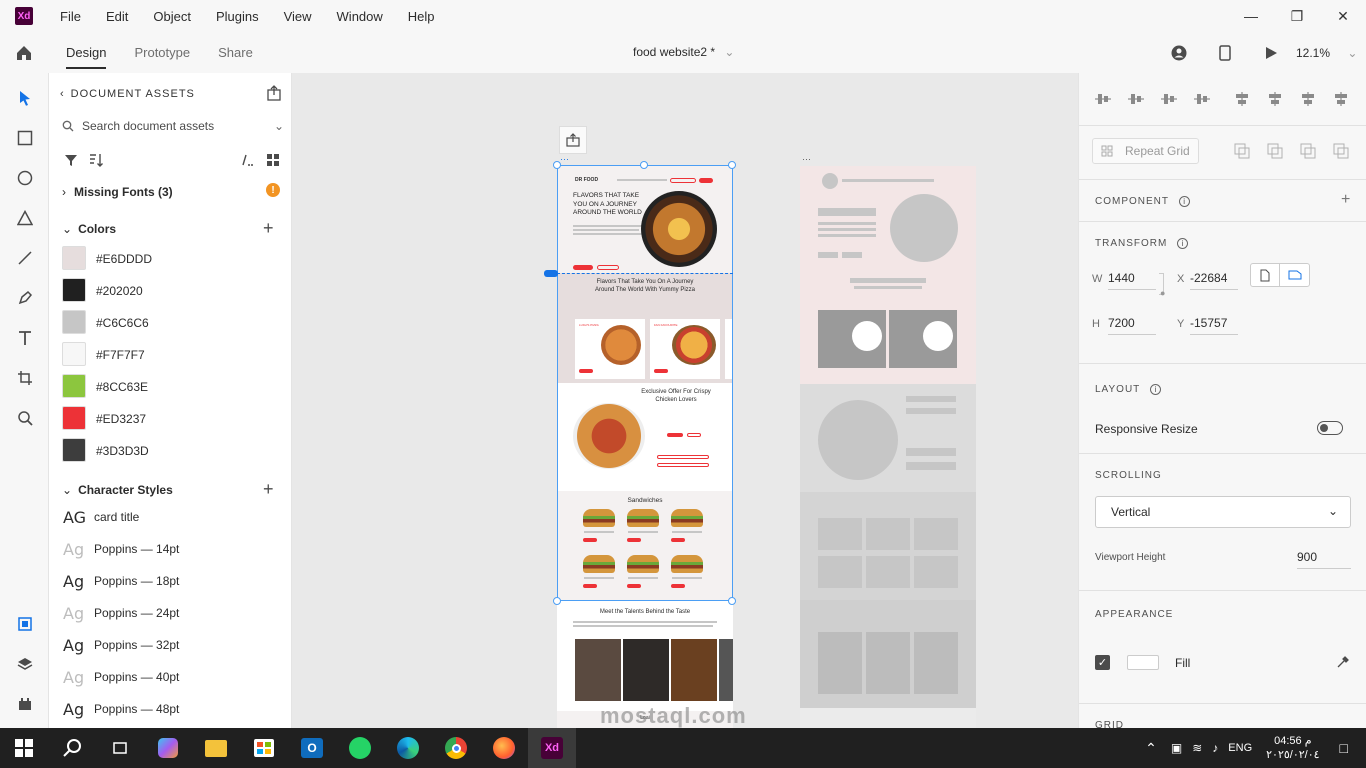 The image size is (1366, 768). I want to click on edge-icon, so click(408, 748).